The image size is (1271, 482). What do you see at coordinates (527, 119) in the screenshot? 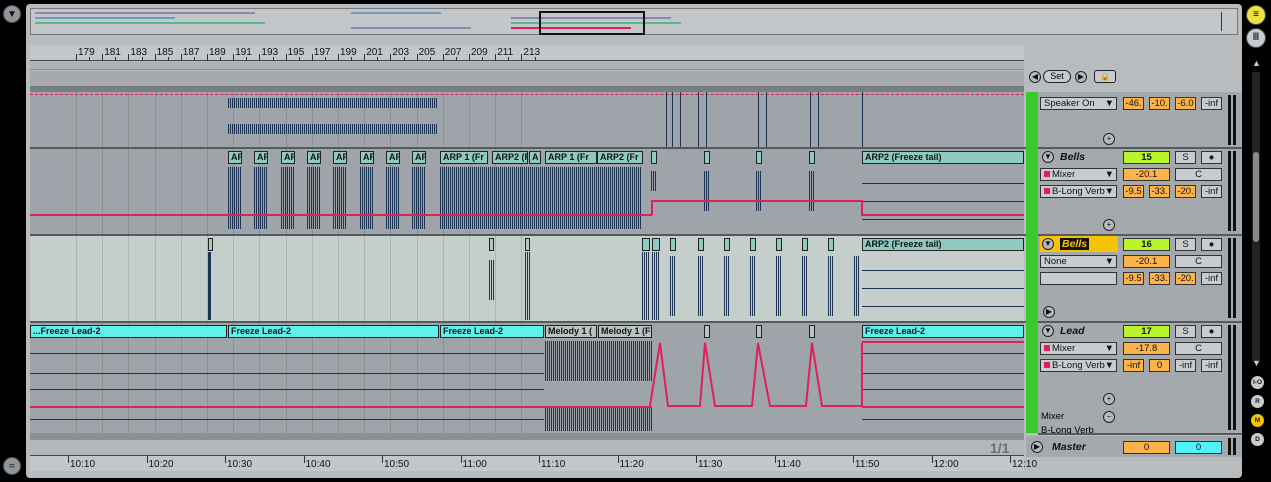
I see `track-1-lane` at bounding box center [527, 119].